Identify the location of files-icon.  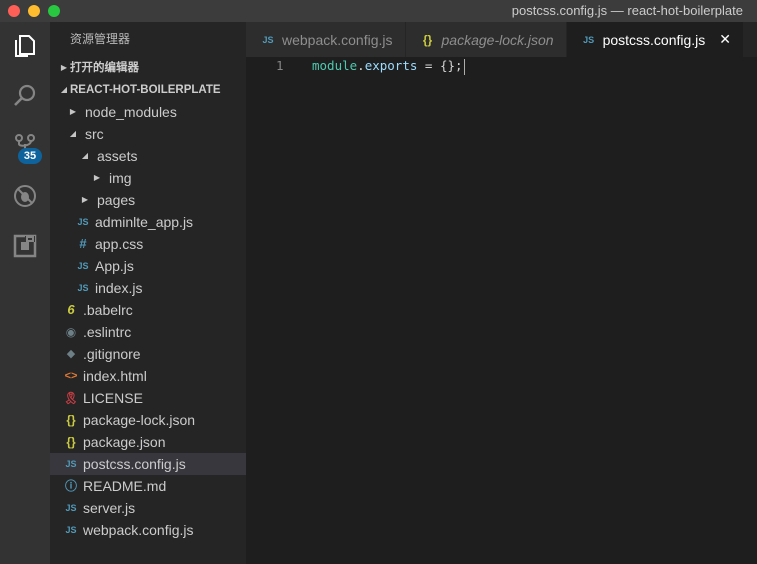
(25, 46).